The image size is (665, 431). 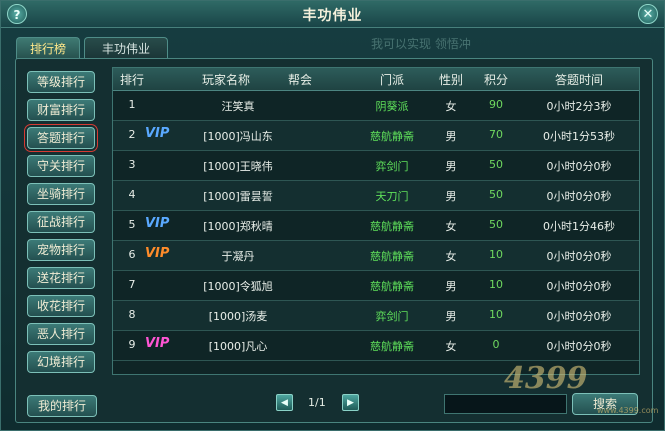 I want to click on cell-player-name: 汪笑真, so click(x=238, y=106).